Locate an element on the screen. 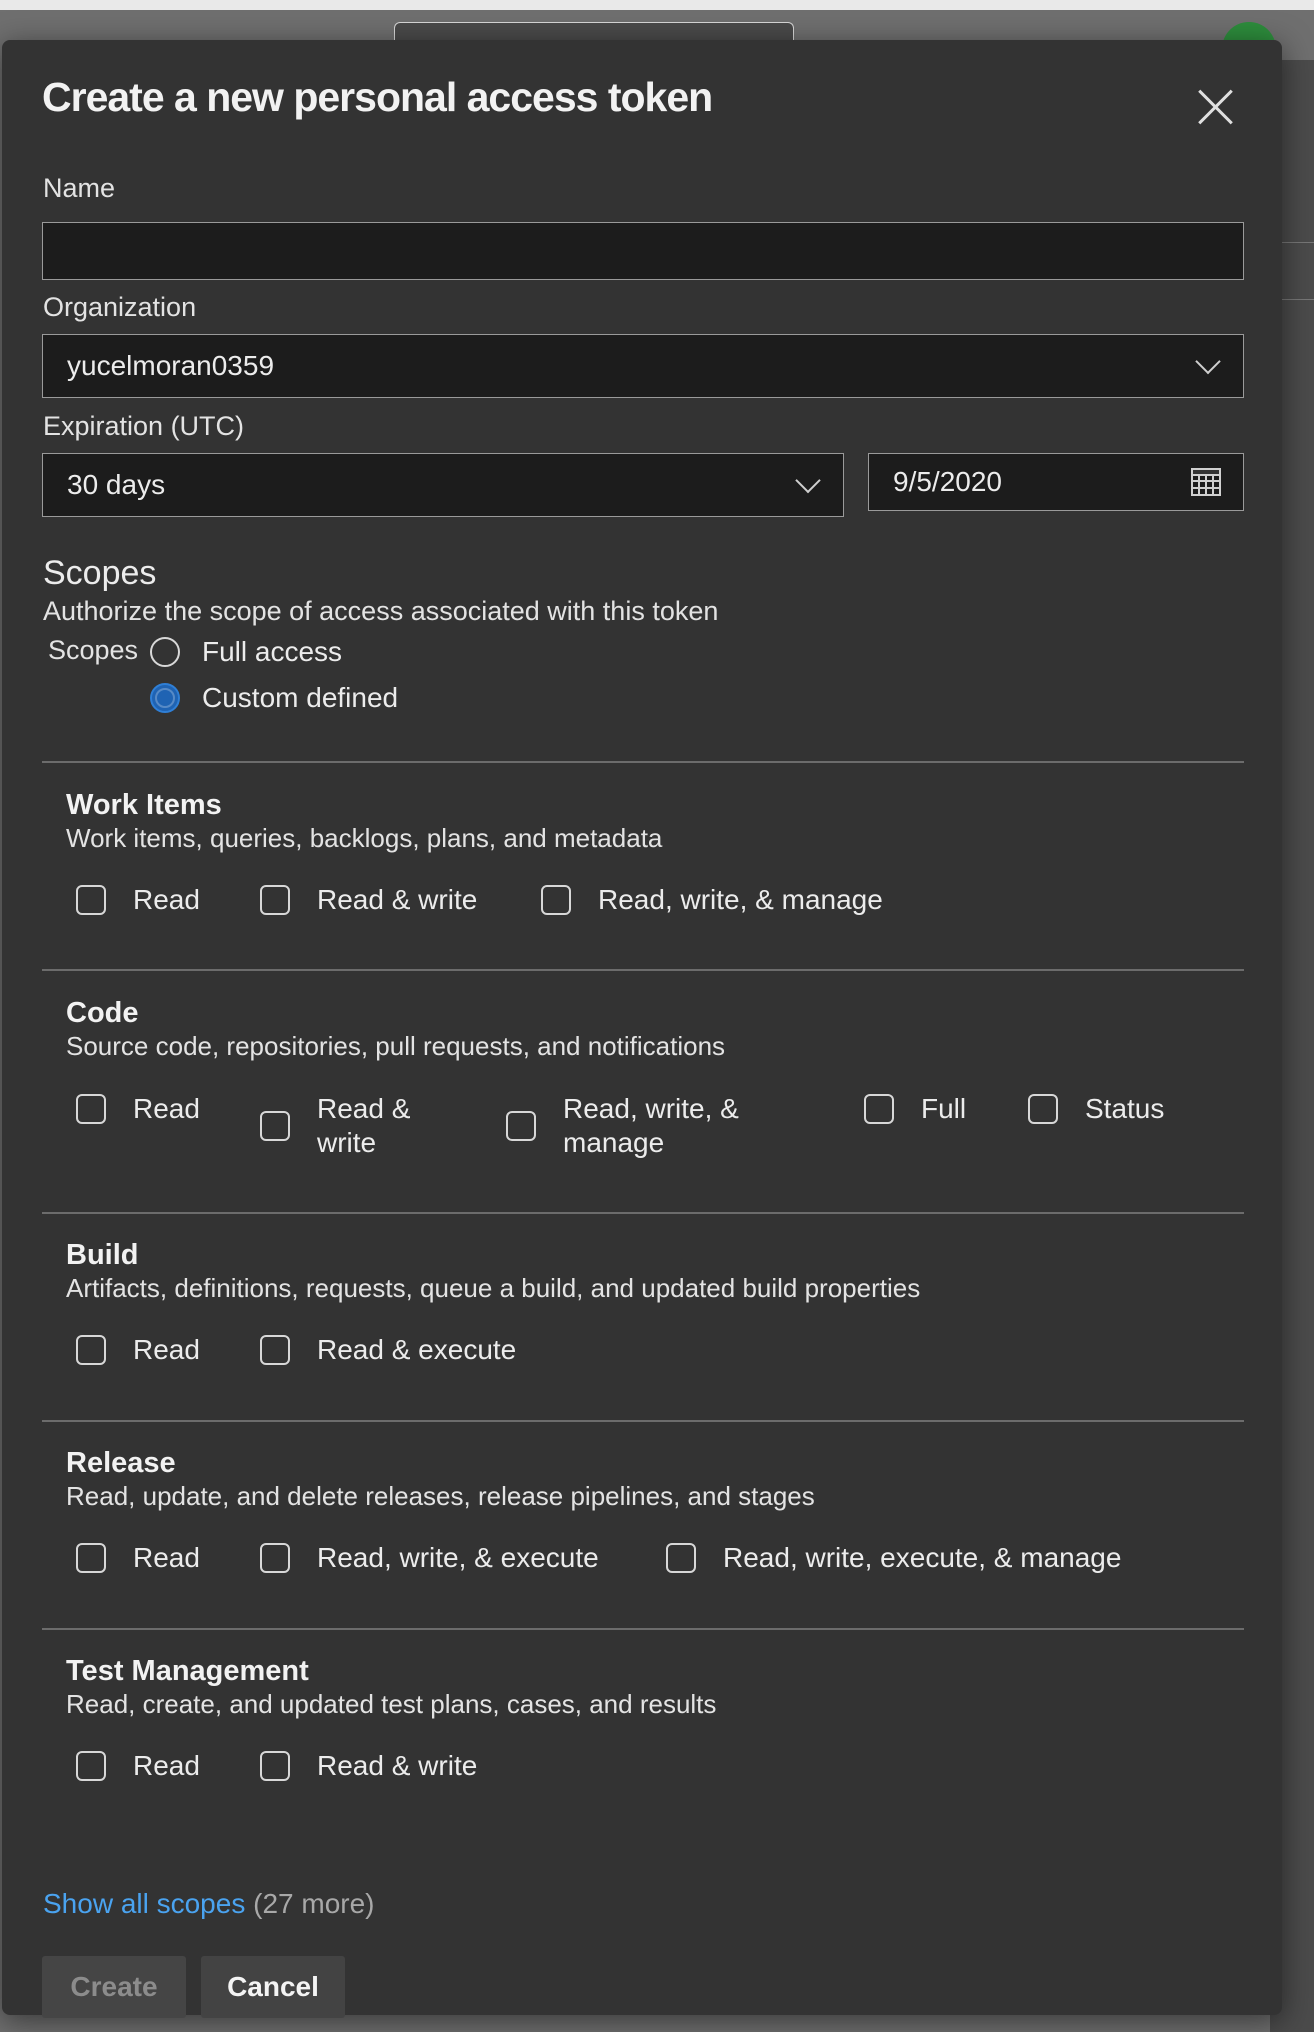 This screenshot has width=1314, height=2032. scopes-radio-label: Scopes is located at coordinates (93, 650).